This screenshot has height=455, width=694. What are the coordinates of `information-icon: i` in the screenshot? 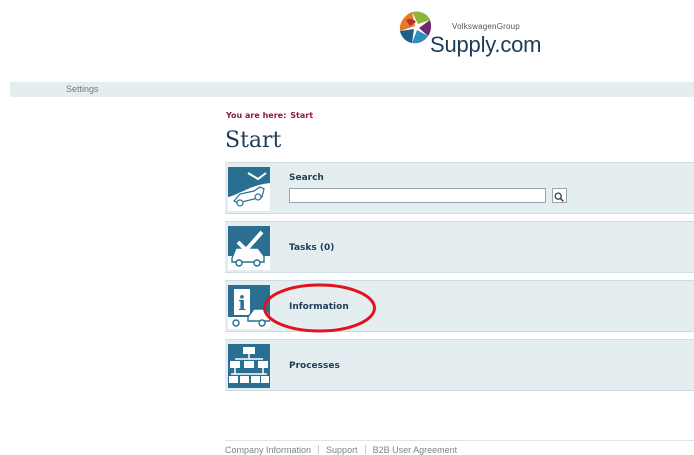 It's located at (249, 307).